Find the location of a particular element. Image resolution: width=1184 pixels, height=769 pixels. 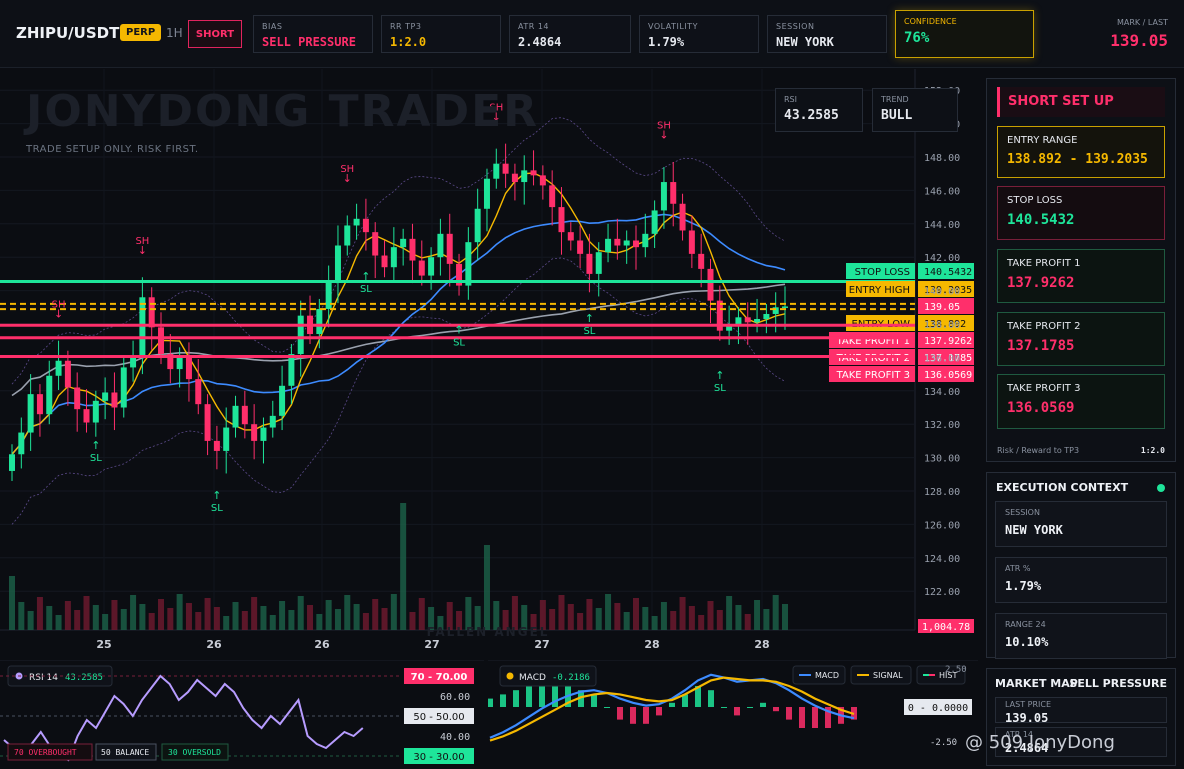

panel-title: SHORT SET UP is located at coordinates (1081, 102).